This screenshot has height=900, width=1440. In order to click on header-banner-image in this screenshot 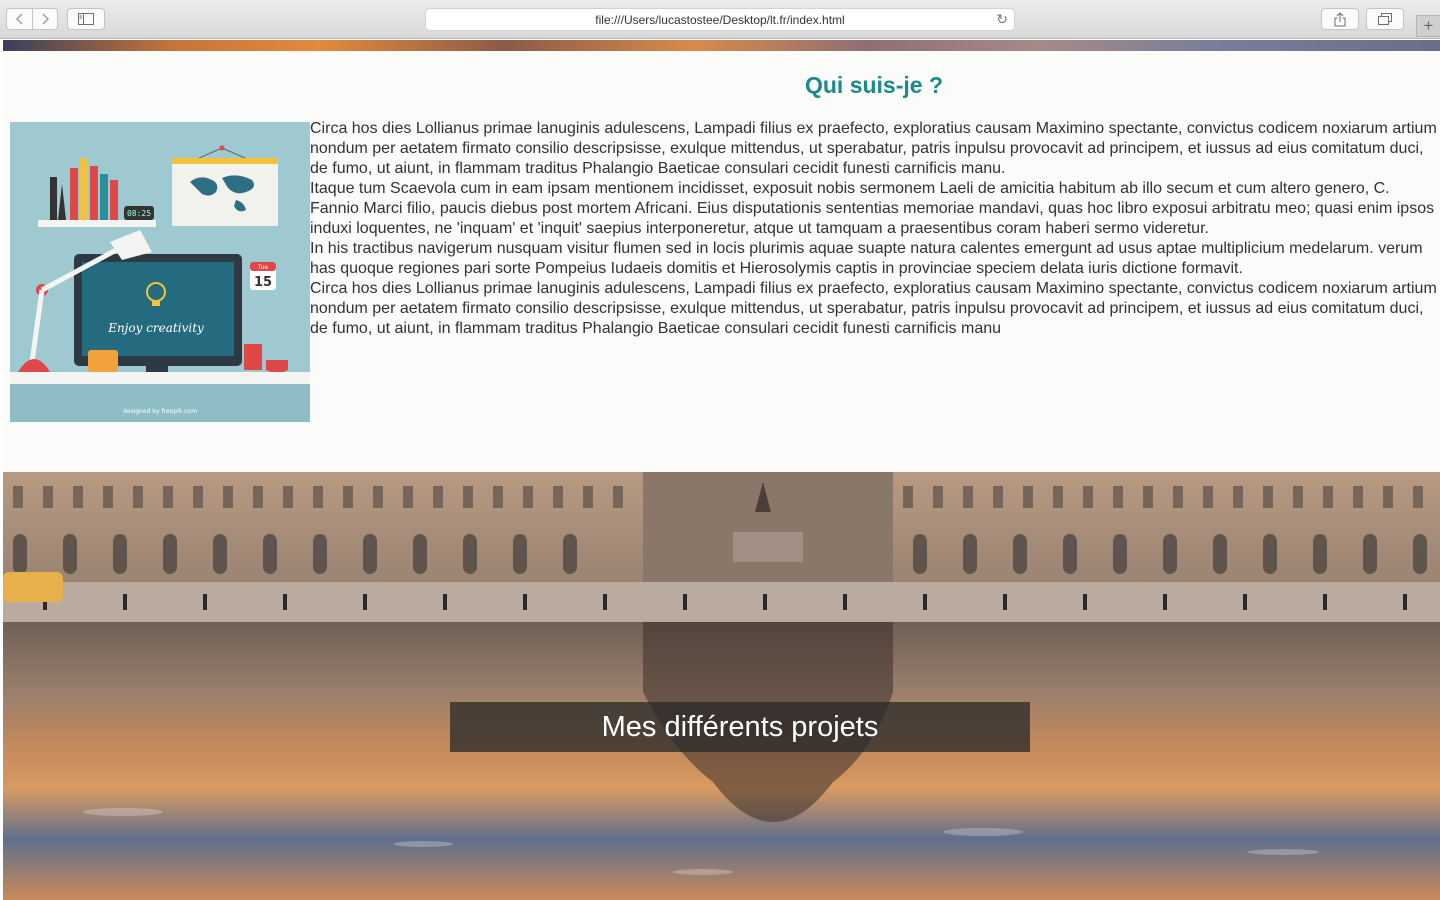, I will do `click(721, 45)`.